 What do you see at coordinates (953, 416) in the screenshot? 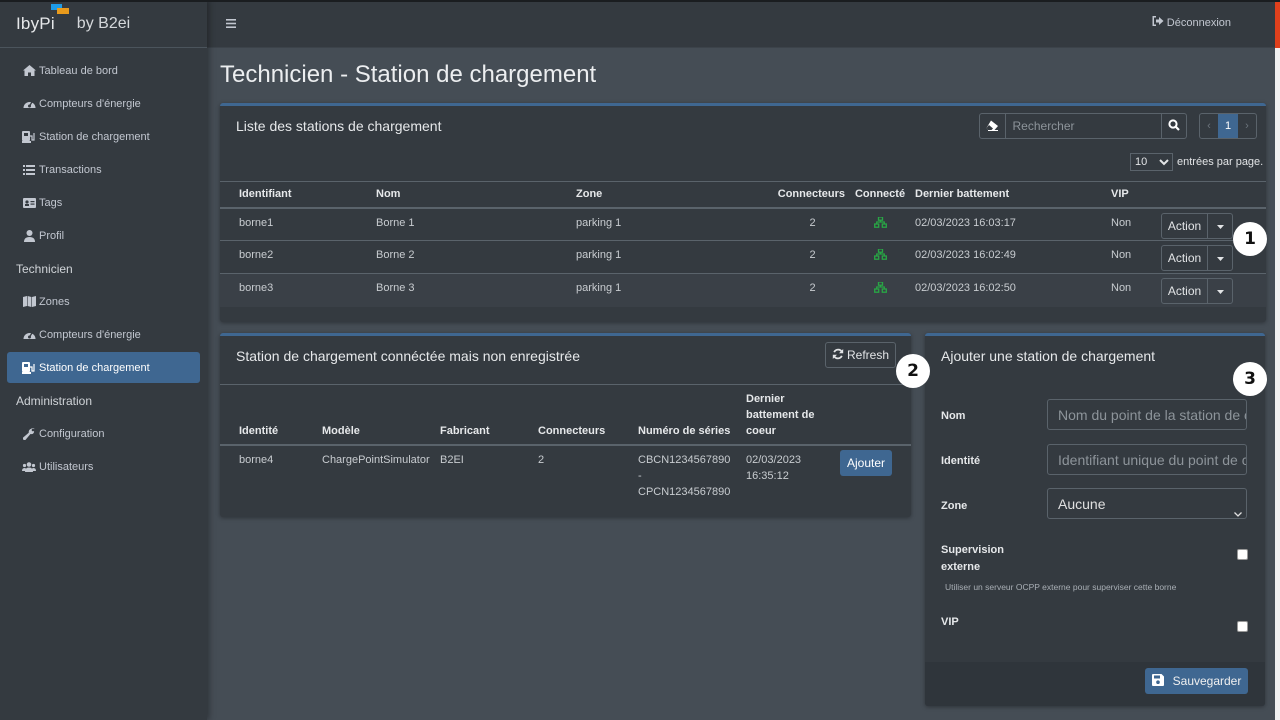
I see `nom-label: Nom` at bounding box center [953, 416].